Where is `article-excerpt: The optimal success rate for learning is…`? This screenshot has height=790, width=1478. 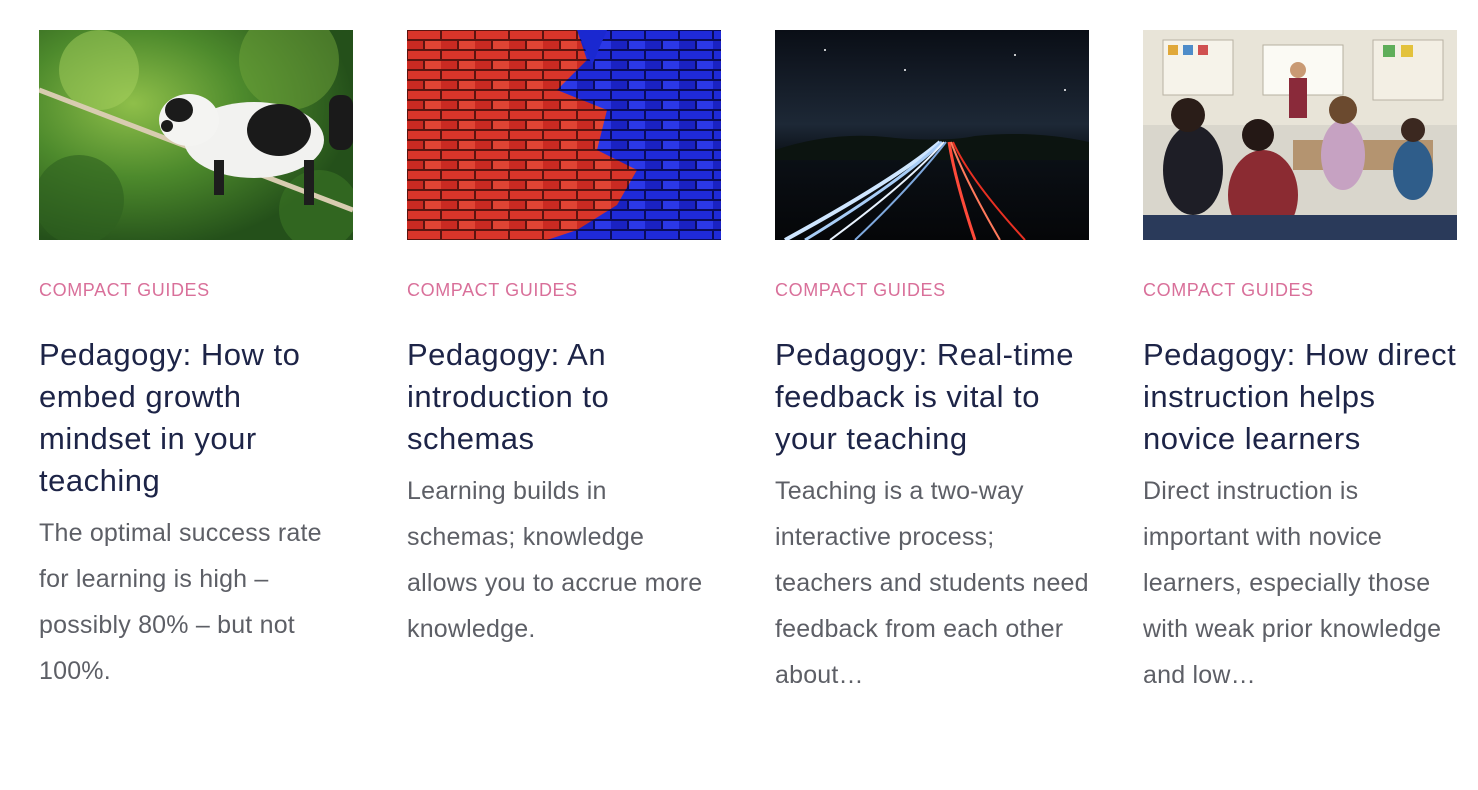
article-excerpt: The optimal success rate for learning is… is located at coordinates (180, 602).